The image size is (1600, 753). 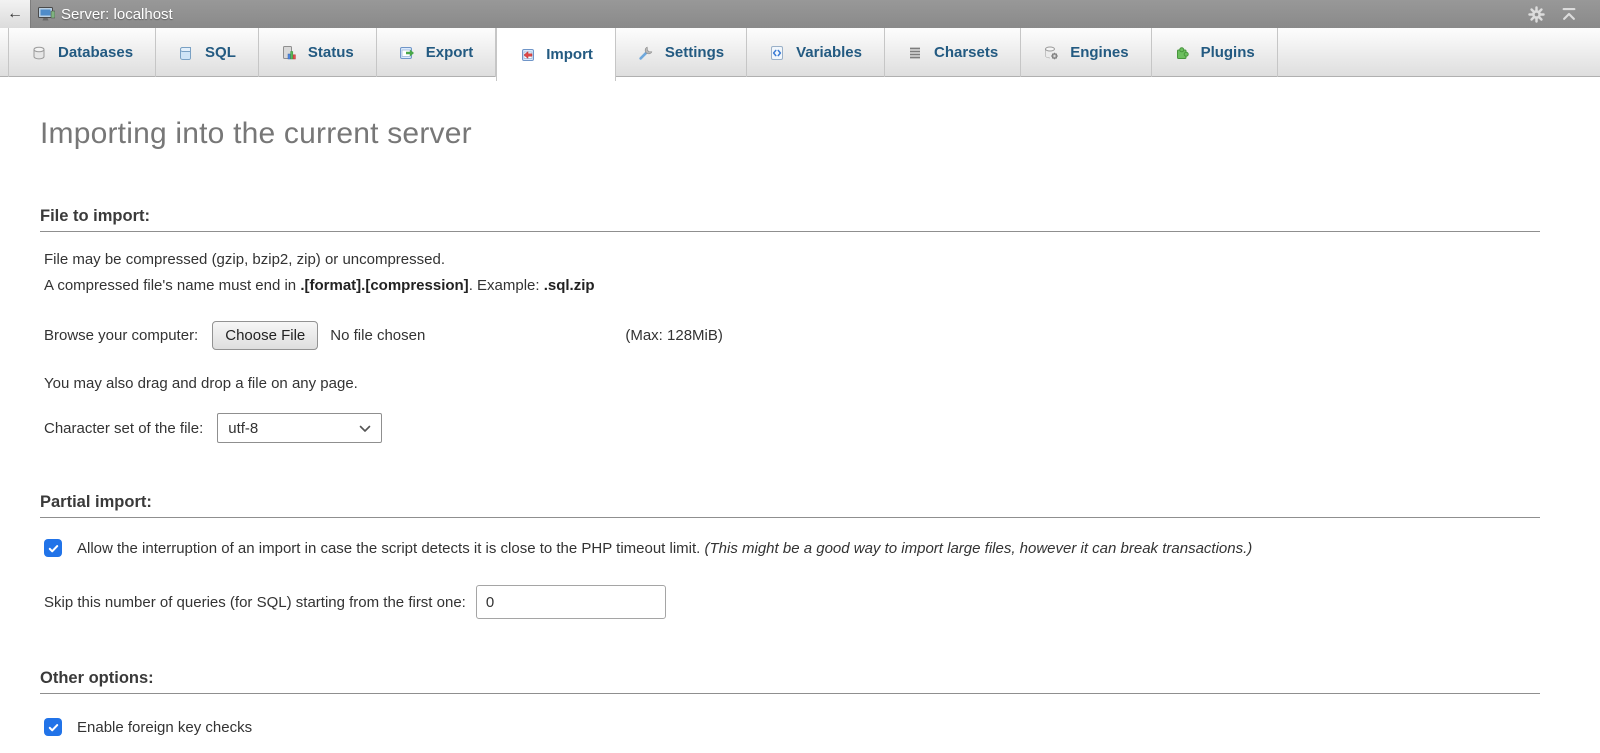 I want to click on tab-plugins: Plugins, so click(x=1215, y=52).